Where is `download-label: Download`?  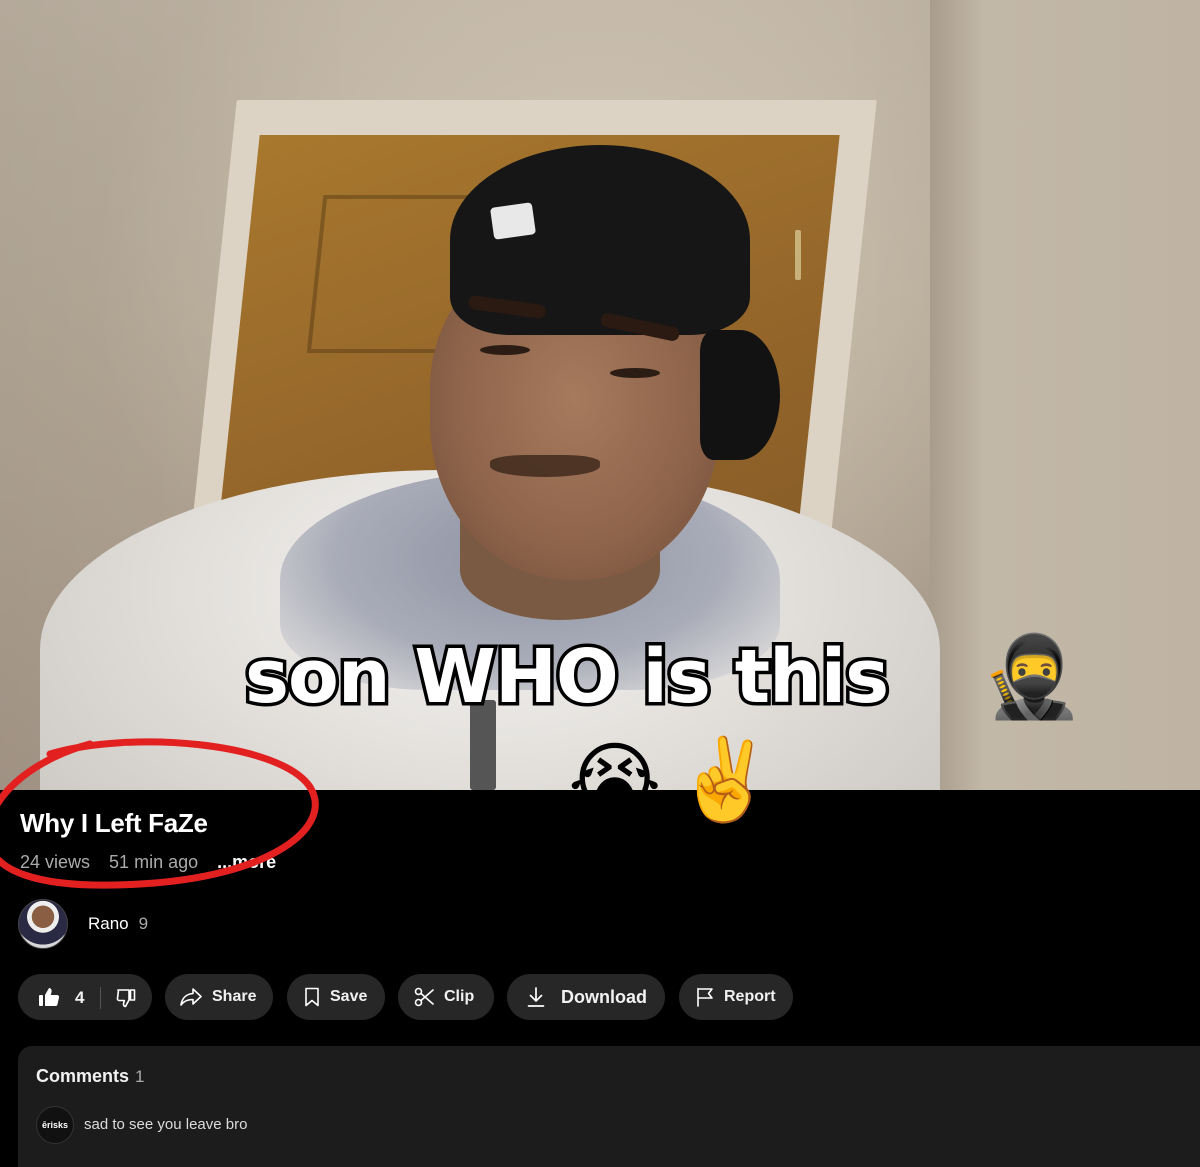 download-label: Download is located at coordinates (604, 996).